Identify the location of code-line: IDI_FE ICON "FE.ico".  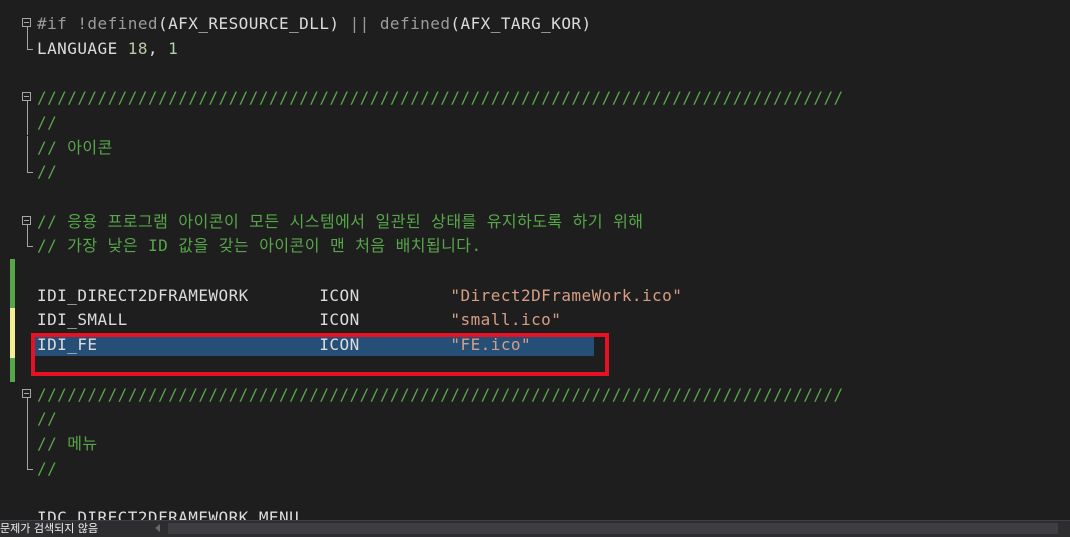
(535, 345).